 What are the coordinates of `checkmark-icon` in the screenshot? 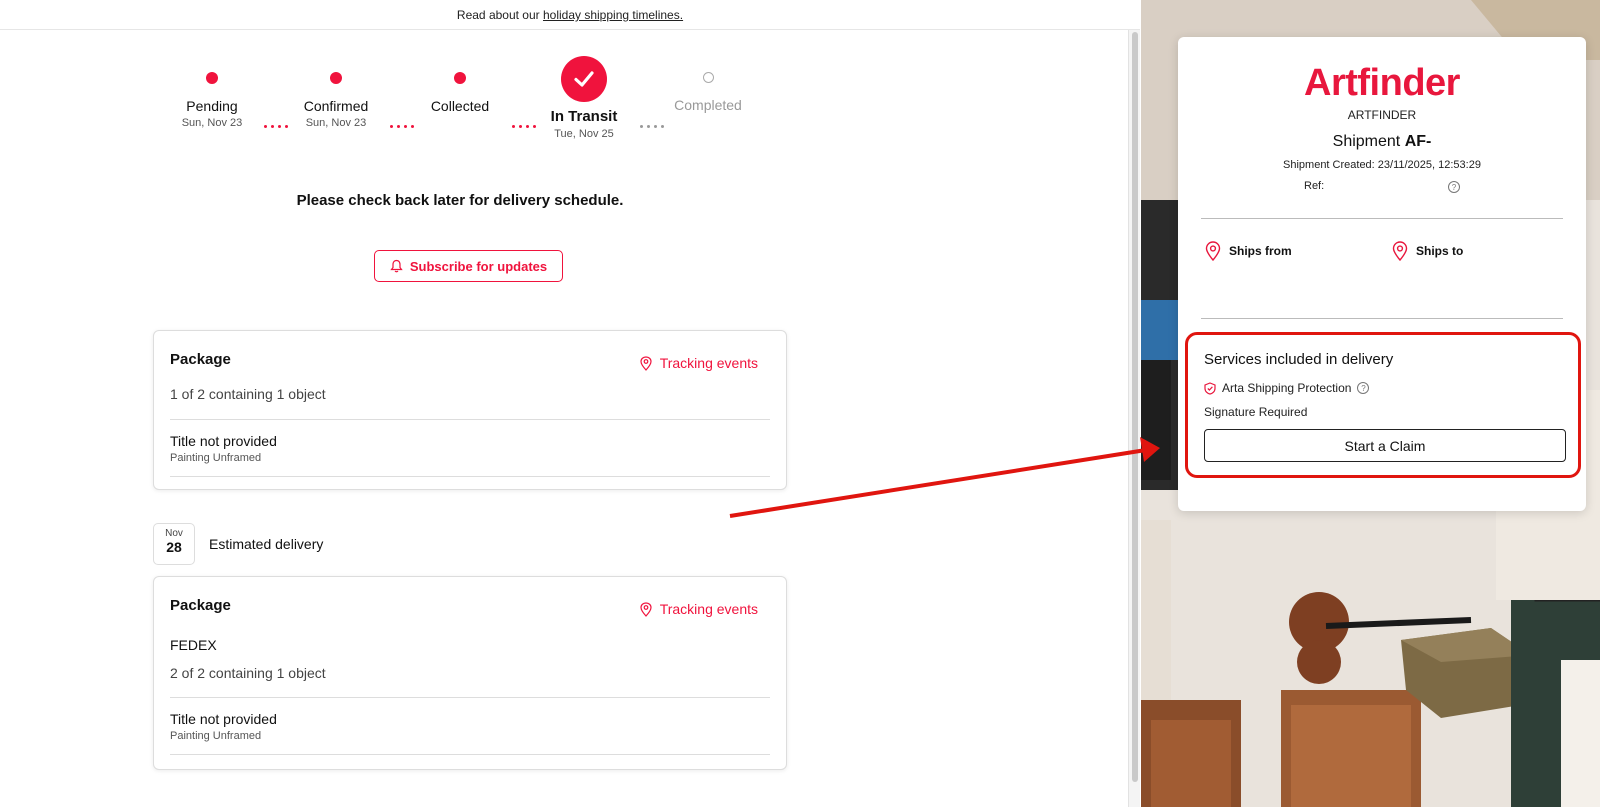 It's located at (584, 79).